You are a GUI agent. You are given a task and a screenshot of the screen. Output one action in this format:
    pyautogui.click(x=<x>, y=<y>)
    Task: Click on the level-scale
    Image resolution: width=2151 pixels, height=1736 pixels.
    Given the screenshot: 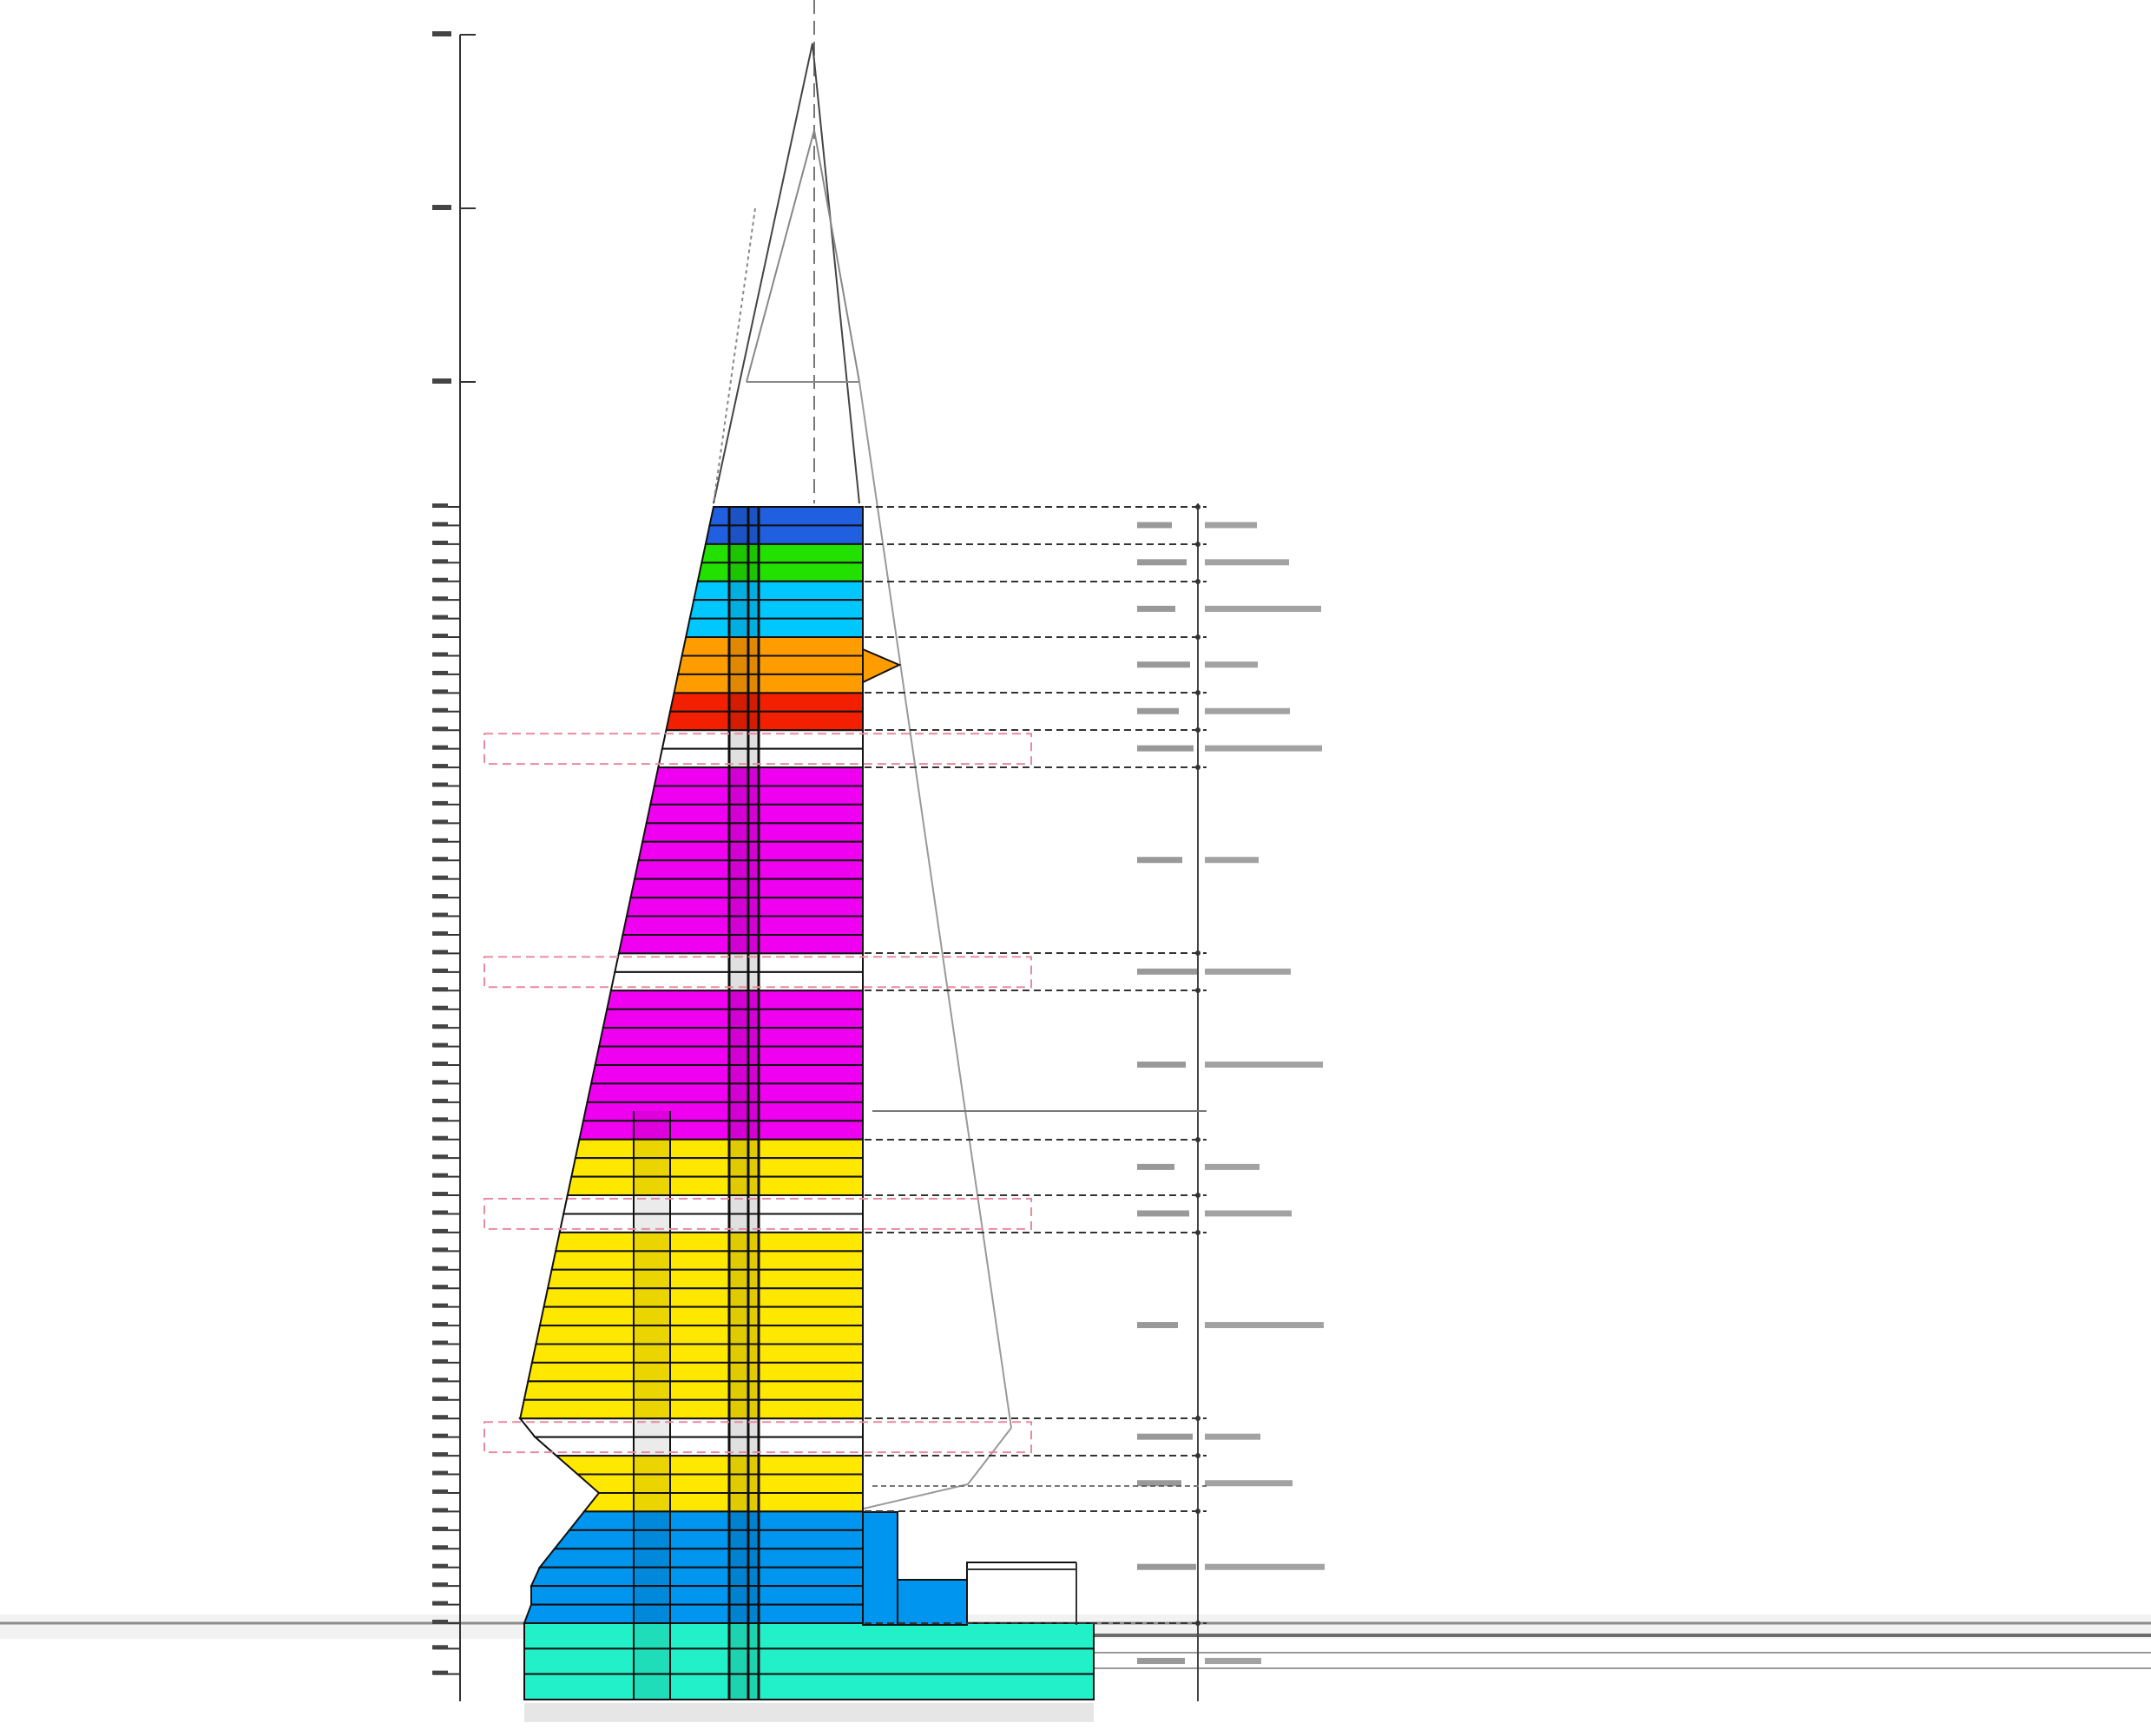 What is the action you would take?
    pyautogui.click(x=454, y=866)
    